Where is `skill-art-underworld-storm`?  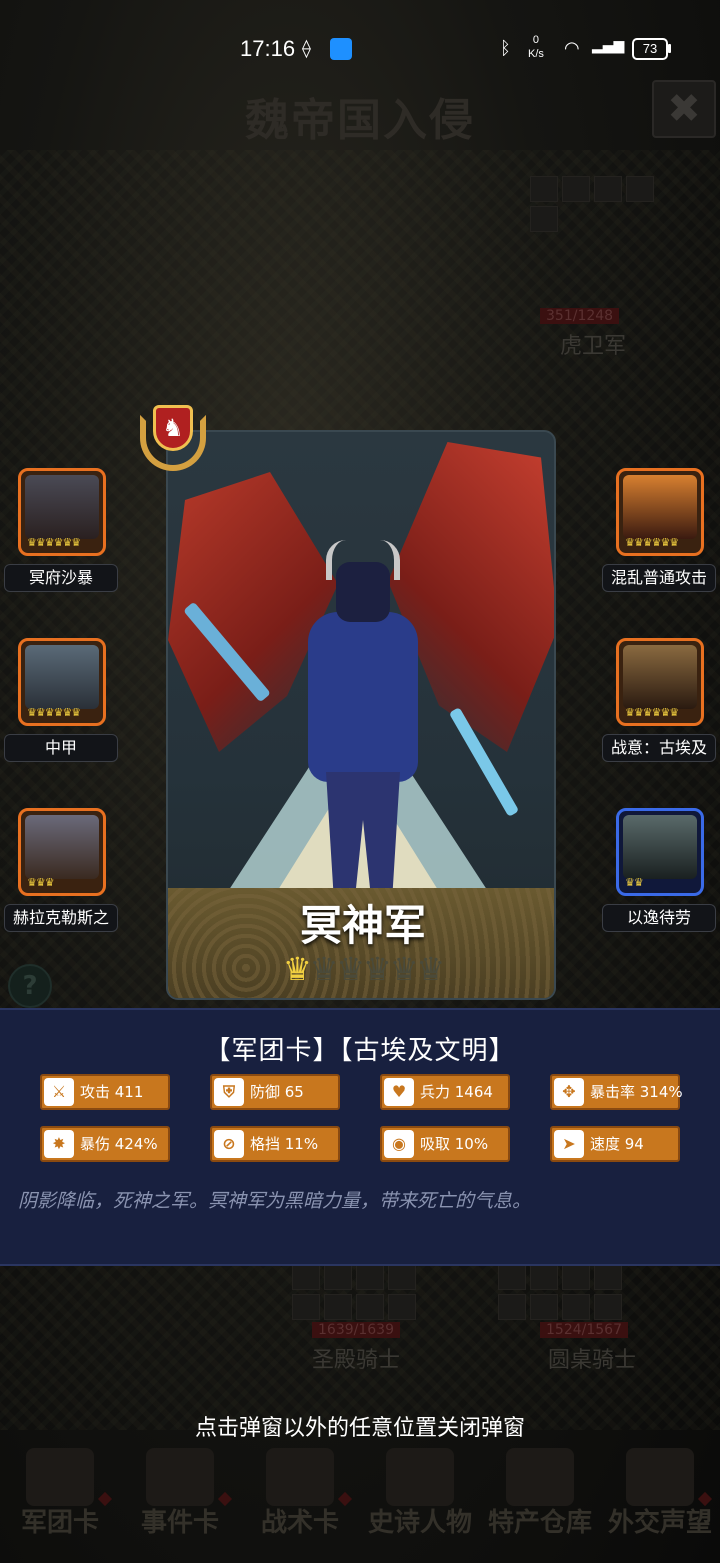
skill-art-underworld-storm is located at coordinates (62, 507).